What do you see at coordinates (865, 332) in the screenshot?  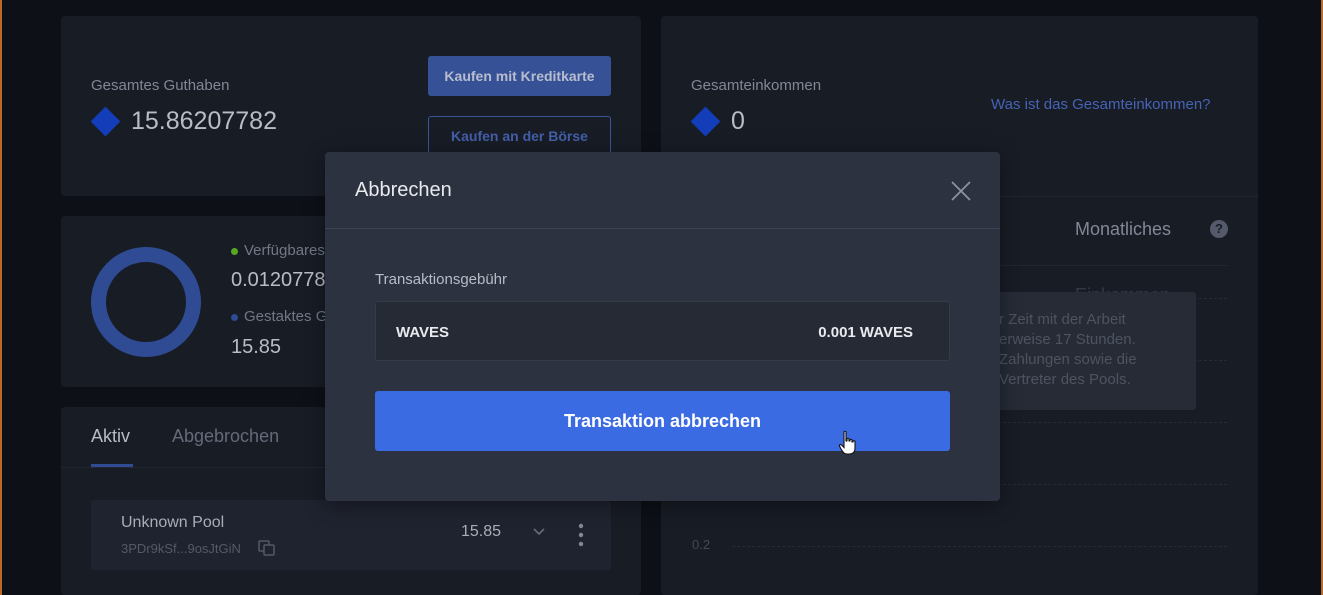 I see `fee-amount: 0.001 WAVES` at bounding box center [865, 332].